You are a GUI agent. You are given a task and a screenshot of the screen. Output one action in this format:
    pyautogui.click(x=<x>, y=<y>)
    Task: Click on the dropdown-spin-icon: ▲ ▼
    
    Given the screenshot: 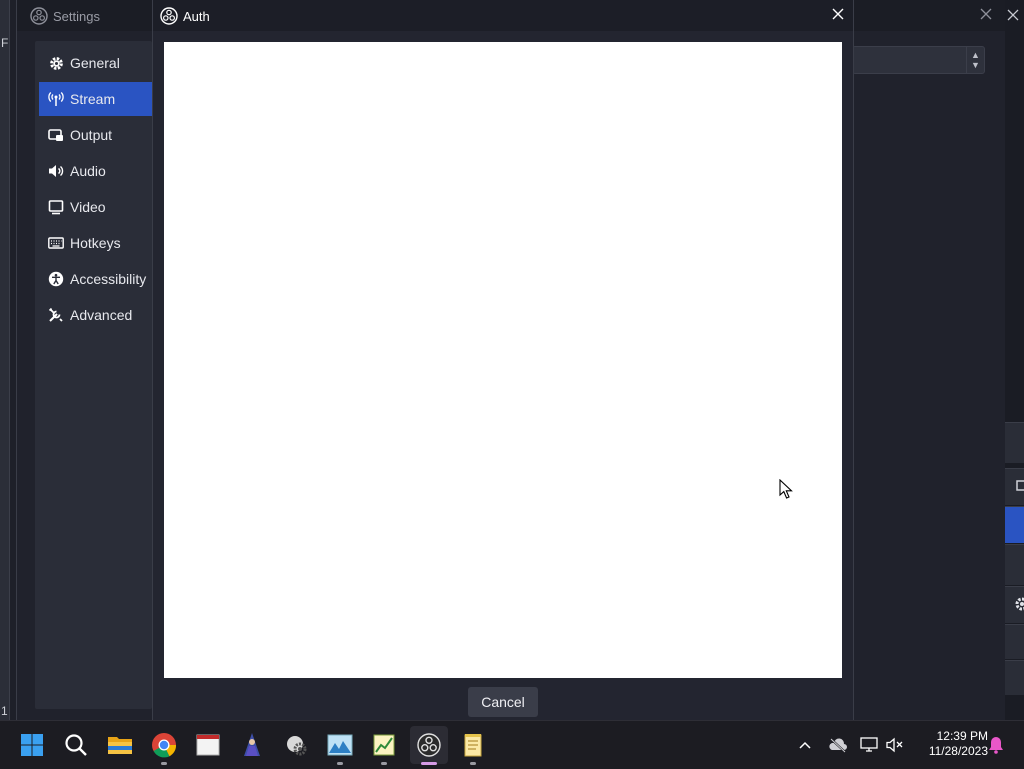 What is the action you would take?
    pyautogui.click(x=975, y=60)
    